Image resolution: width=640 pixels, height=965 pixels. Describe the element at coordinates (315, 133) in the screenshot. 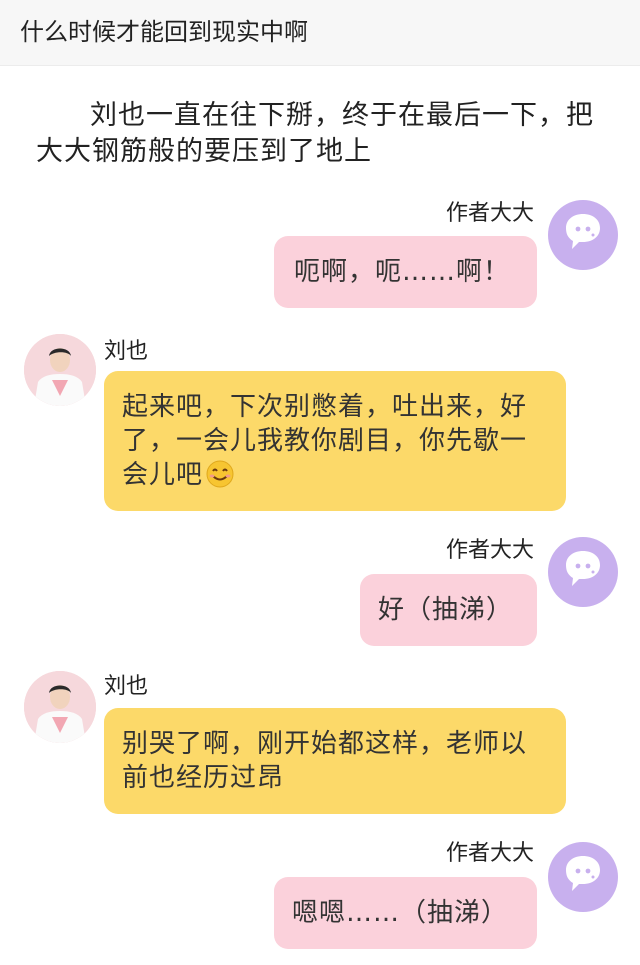

I see `narration-text: 刘也一直在往下掰，终于在最后一下，把大大钢筋般的要压到了地上` at that location.